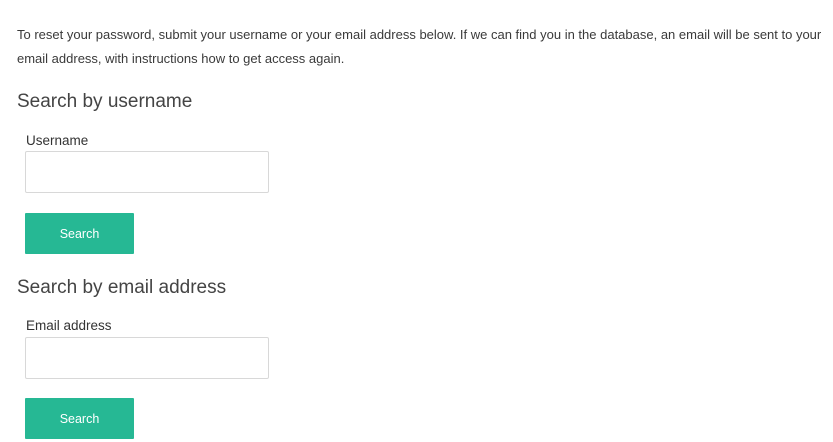  I want to click on username-section-heading: Search by username, so click(105, 101).